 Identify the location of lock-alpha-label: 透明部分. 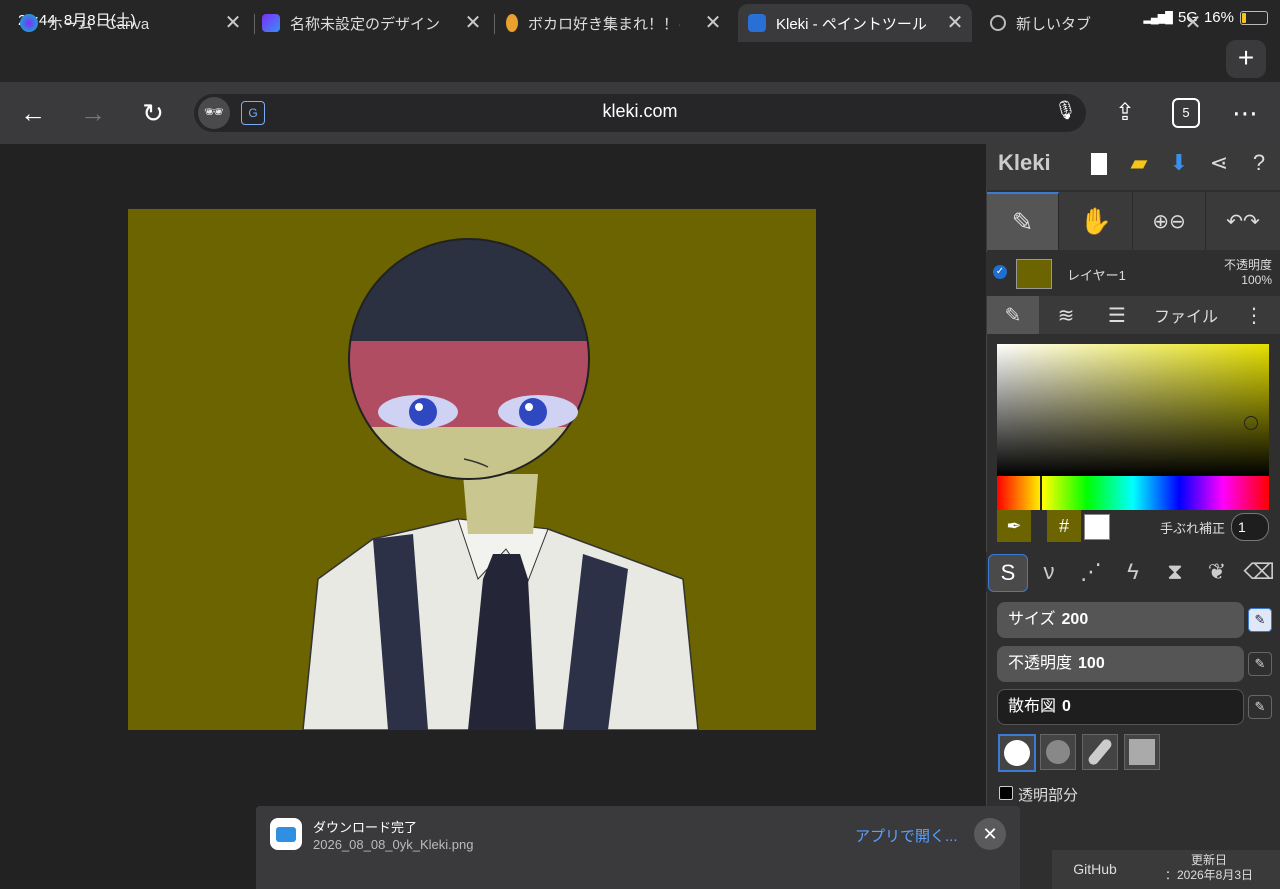
(1048, 795).